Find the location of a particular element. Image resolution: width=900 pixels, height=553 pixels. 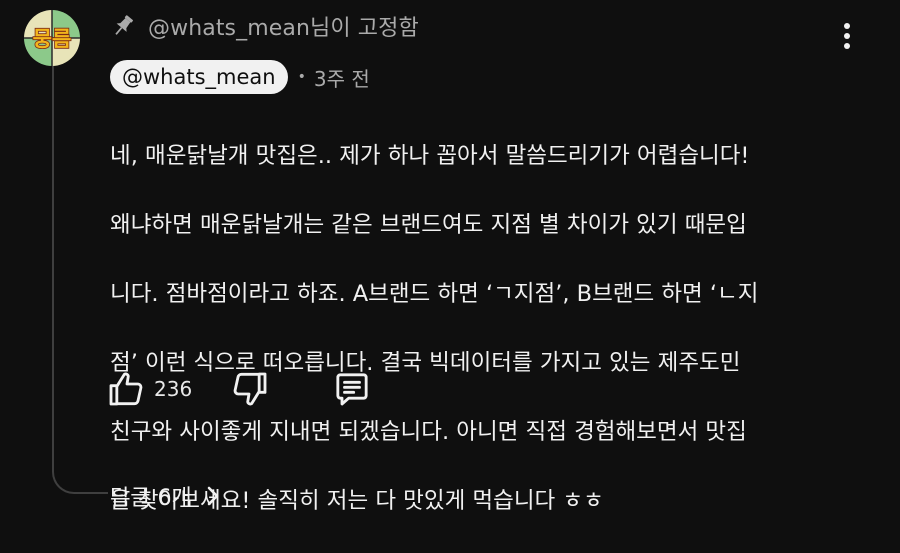

like-button is located at coordinates (126, 389).